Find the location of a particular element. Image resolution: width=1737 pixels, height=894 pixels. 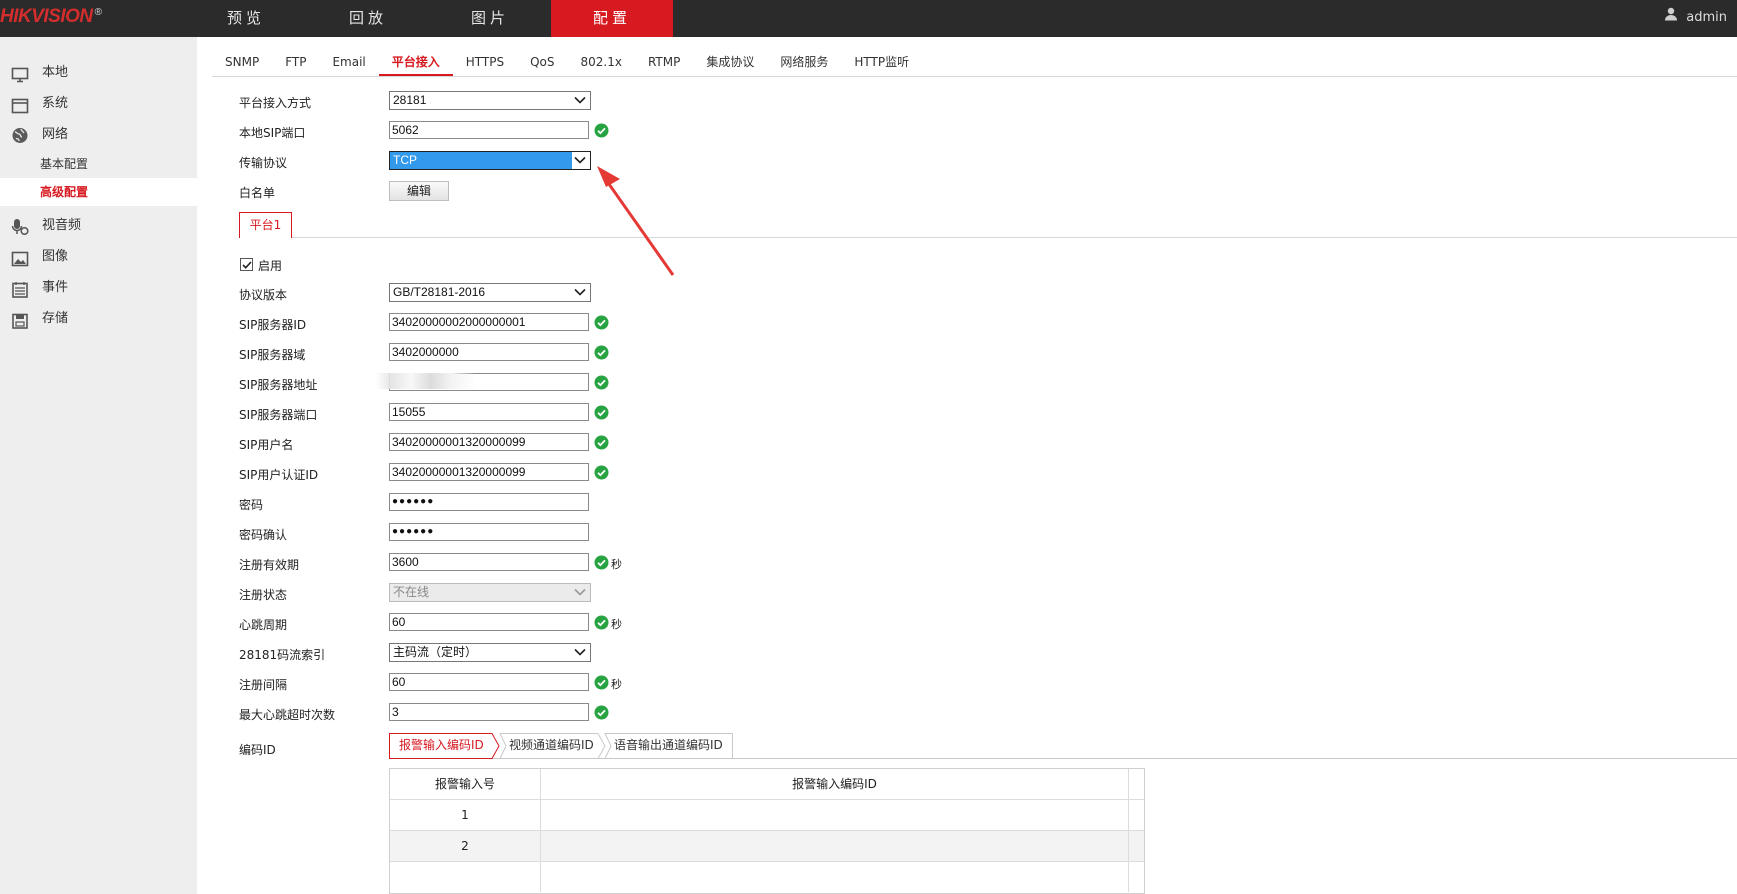

transport-select: TCP is located at coordinates (490, 160).